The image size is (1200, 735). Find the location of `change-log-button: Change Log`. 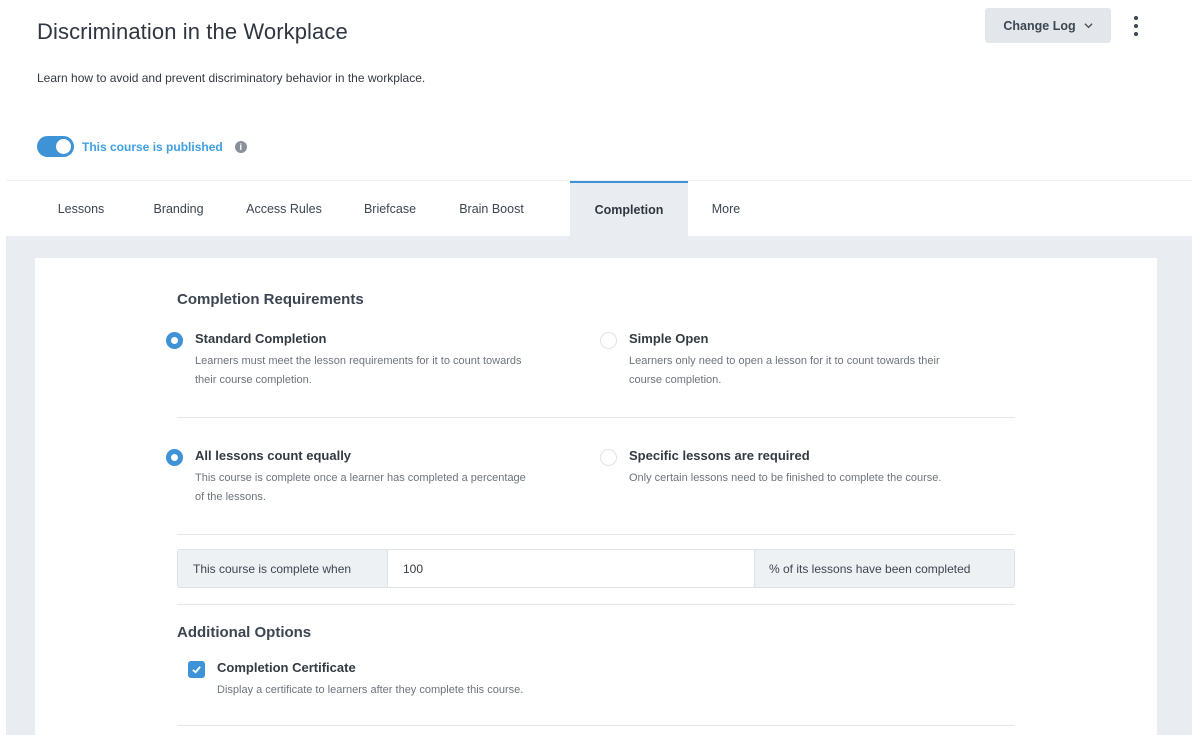

change-log-button: Change Log is located at coordinates (1048, 25).